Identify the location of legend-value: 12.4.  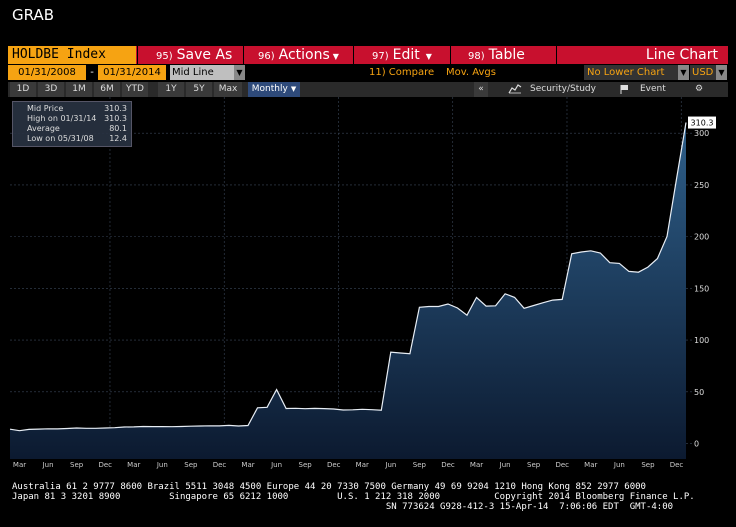
(118, 138).